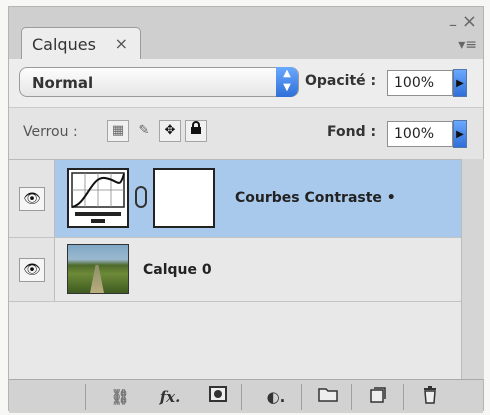  I want to click on add-mask-icon, so click(218, 397).